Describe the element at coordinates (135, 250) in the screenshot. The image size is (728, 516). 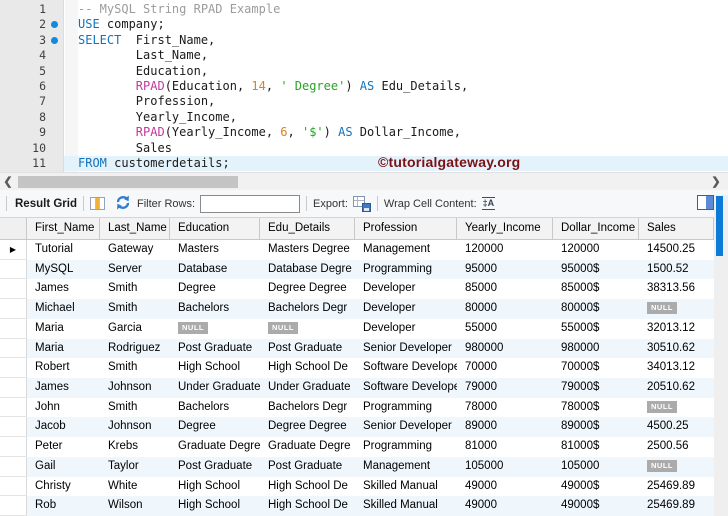
I see `grid-cell: Gateway` at that location.